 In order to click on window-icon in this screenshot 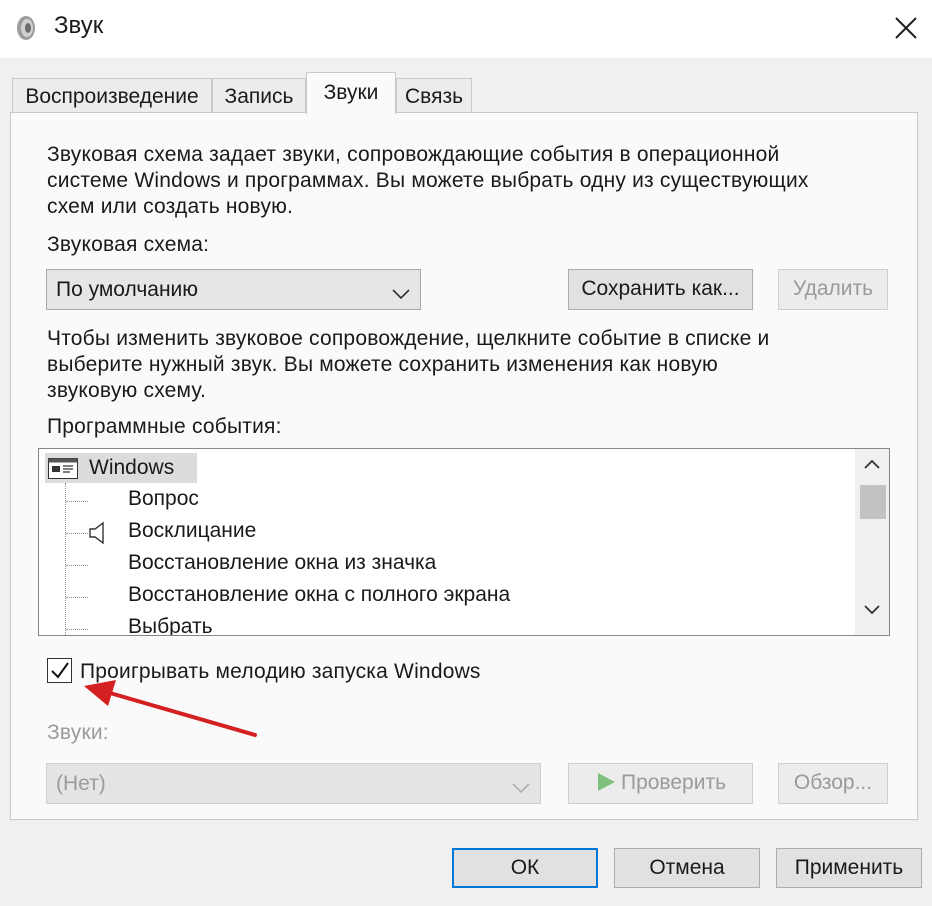, I will do `click(63, 468)`.